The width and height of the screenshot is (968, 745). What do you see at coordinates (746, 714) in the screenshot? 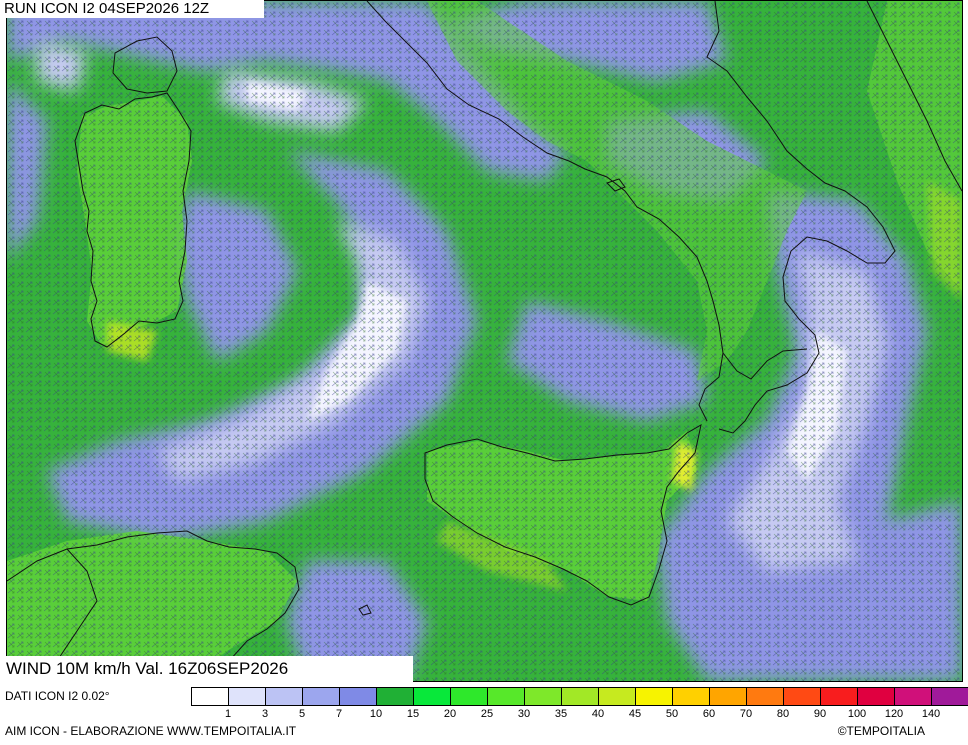
I see `legend-label: 70` at bounding box center [746, 714].